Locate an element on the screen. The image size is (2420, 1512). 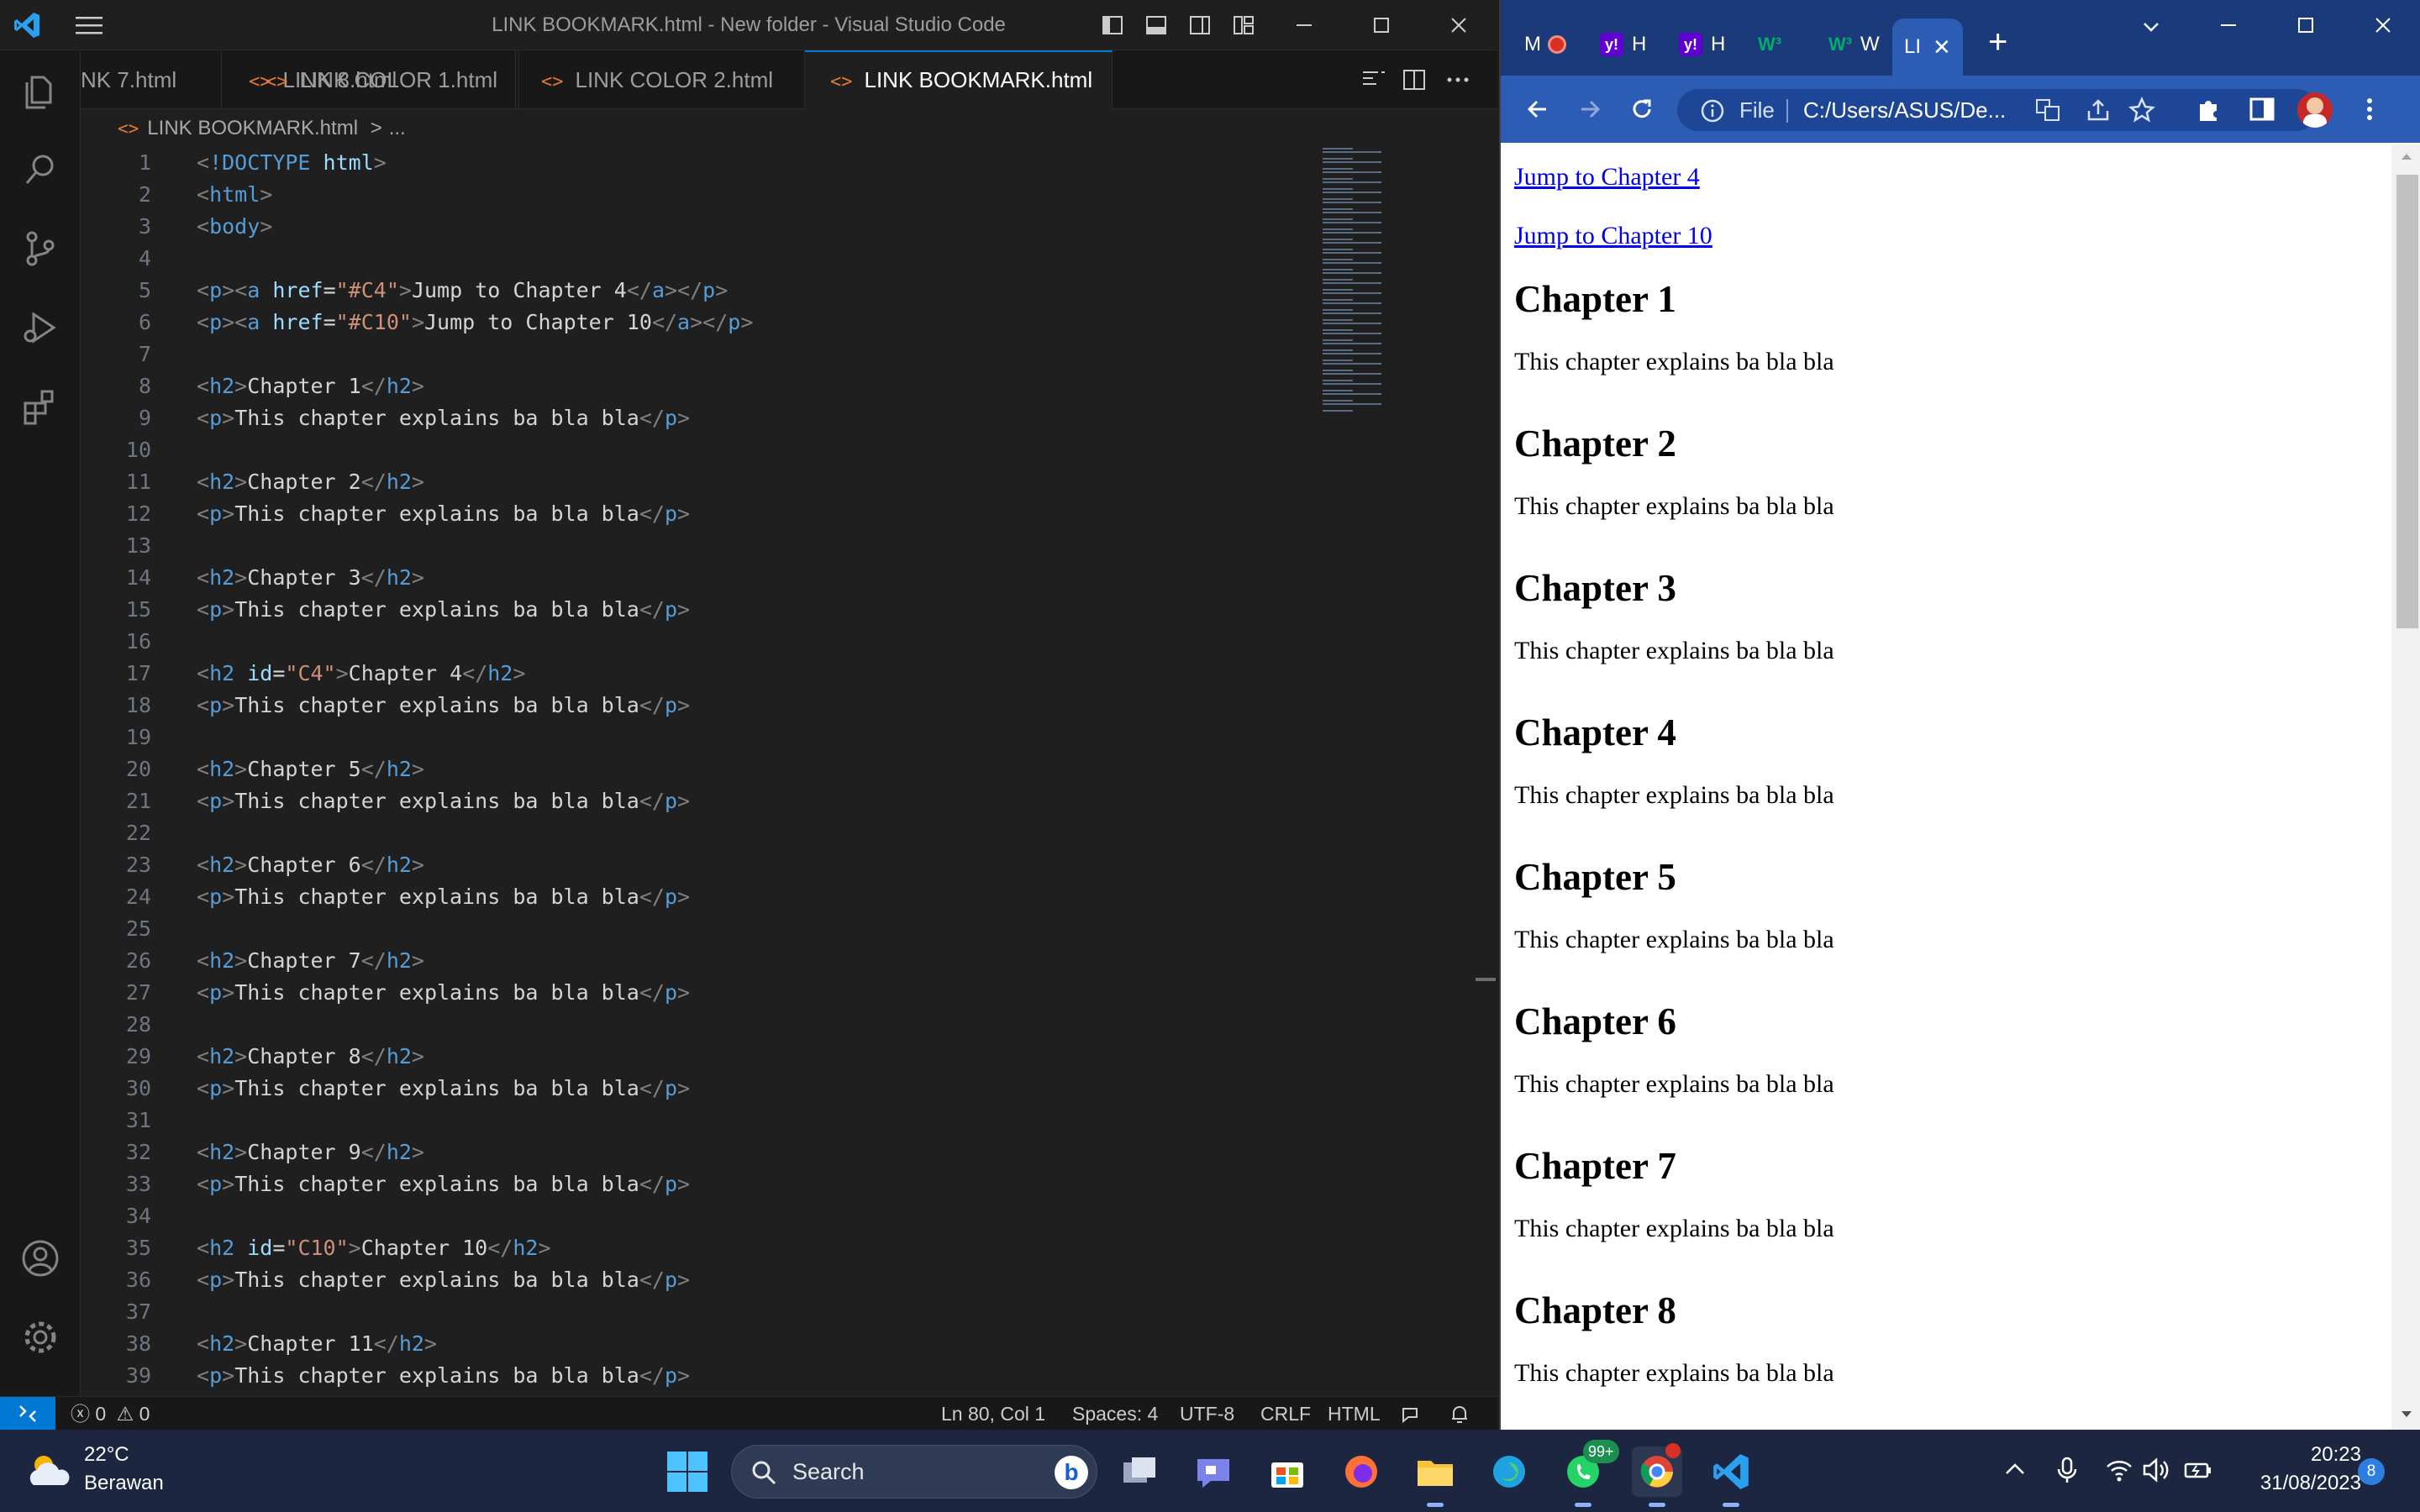
settings-gear-icon is located at coordinates (40, 1337).